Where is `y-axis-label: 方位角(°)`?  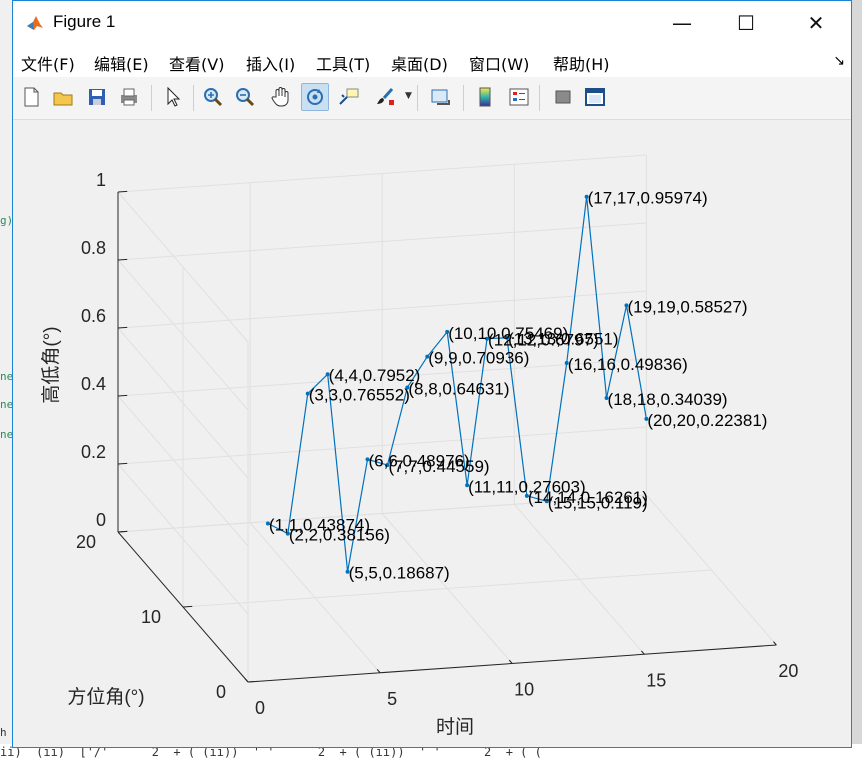 y-axis-label: 方位角(°) is located at coordinates (105, 697).